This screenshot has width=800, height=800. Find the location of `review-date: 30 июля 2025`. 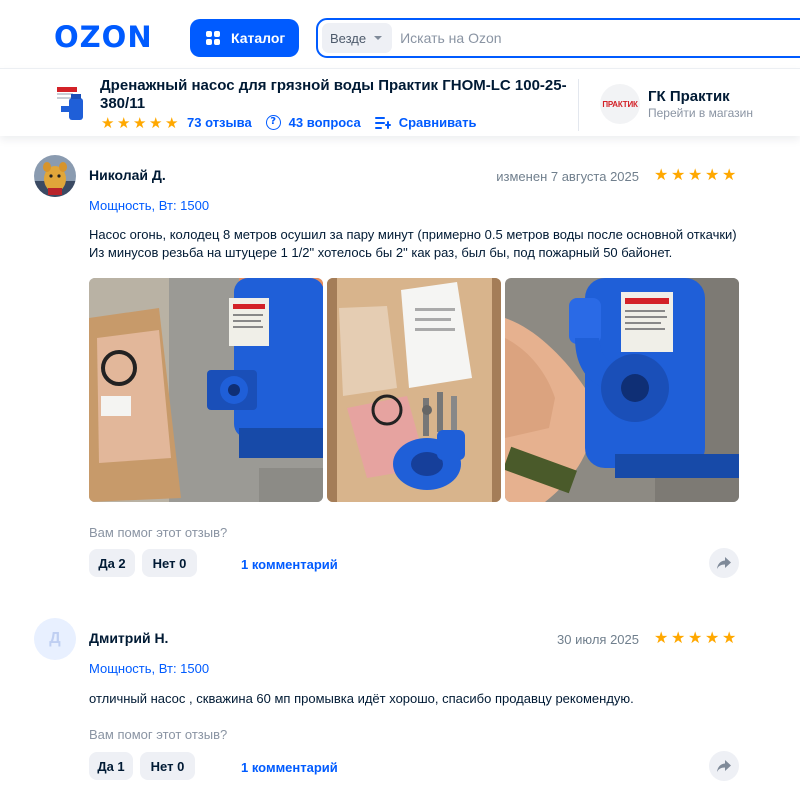

review-date: 30 июля 2025 is located at coordinates (598, 639).